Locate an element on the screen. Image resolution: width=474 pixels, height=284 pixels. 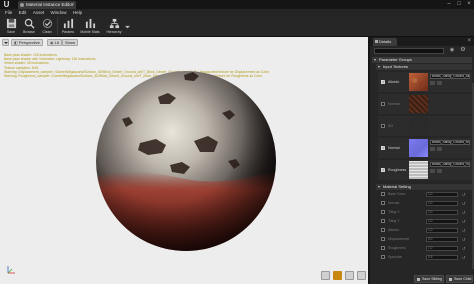
lit-button: ◉ Lit is located at coordinates (54, 42).